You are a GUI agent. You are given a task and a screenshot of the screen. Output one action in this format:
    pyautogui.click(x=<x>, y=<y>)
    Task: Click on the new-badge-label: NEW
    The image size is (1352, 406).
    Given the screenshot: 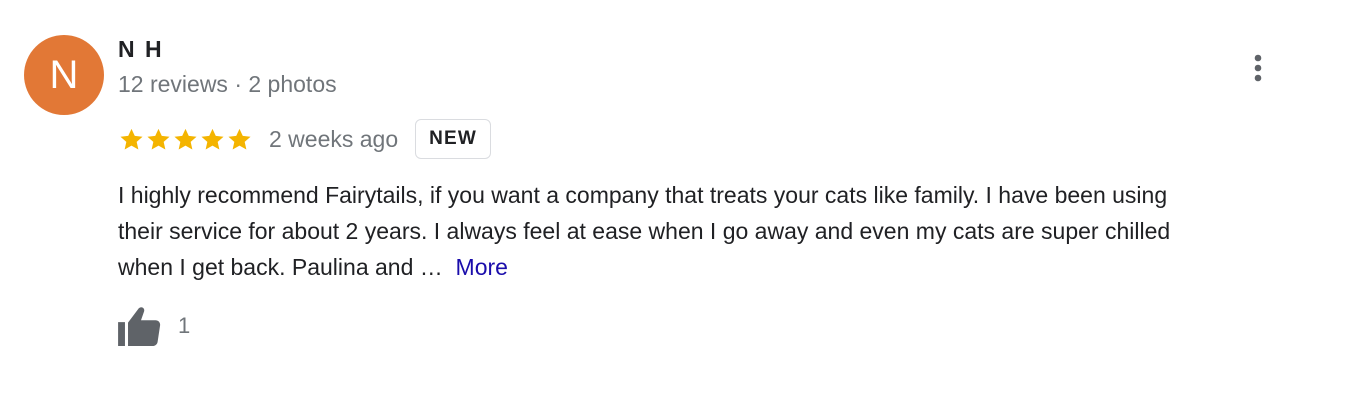 What is the action you would take?
    pyautogui.click(x=453, y=138)
    